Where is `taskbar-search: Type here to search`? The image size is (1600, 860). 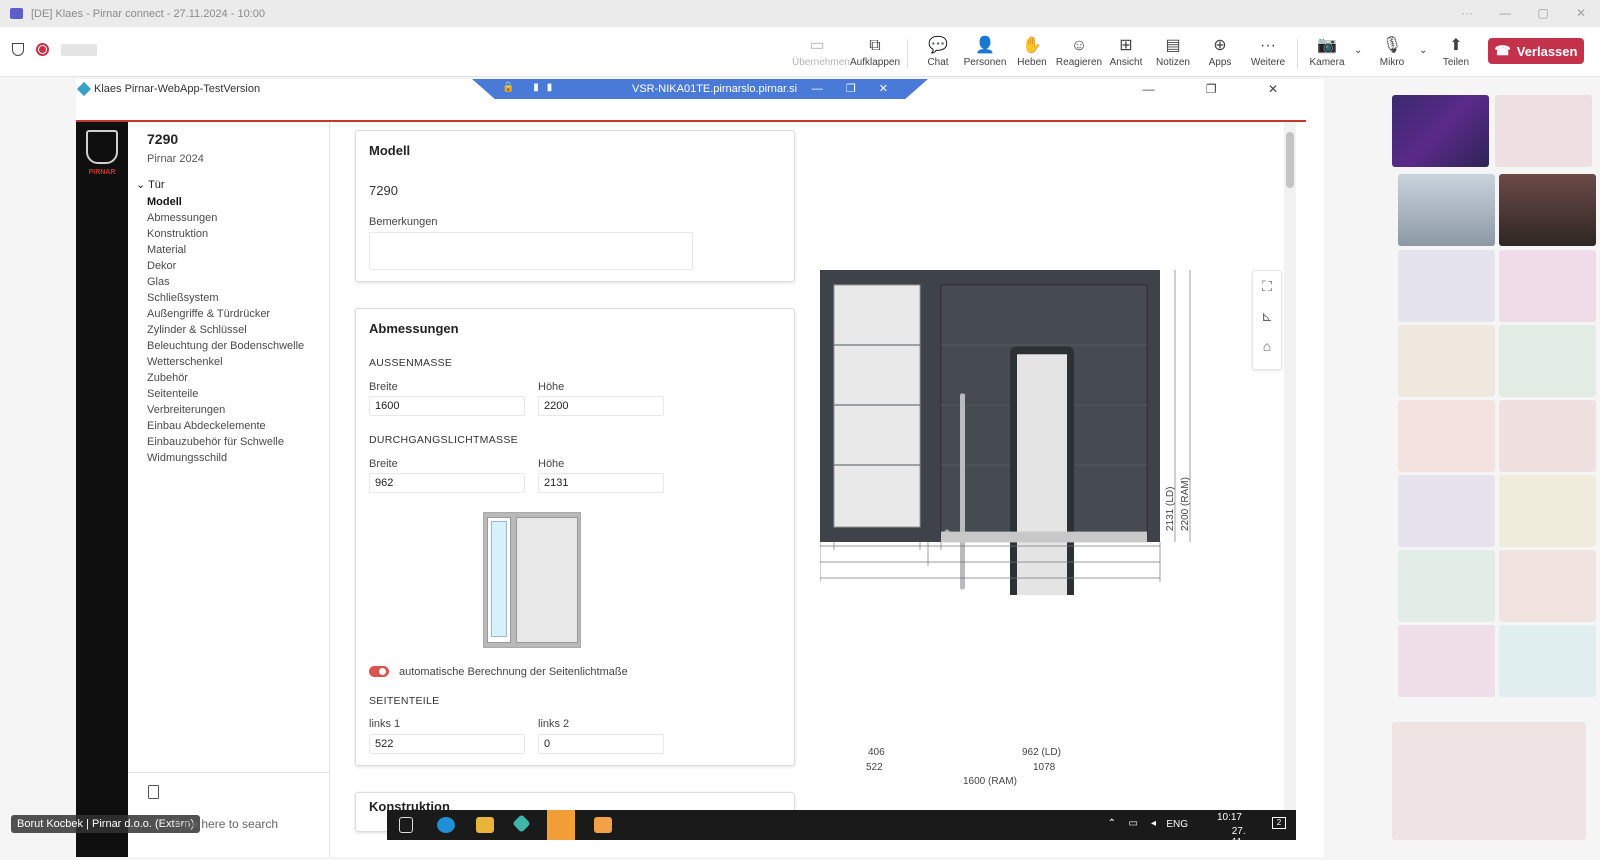 taskbar-search: Type here to search is located at coordinates (225, 824).